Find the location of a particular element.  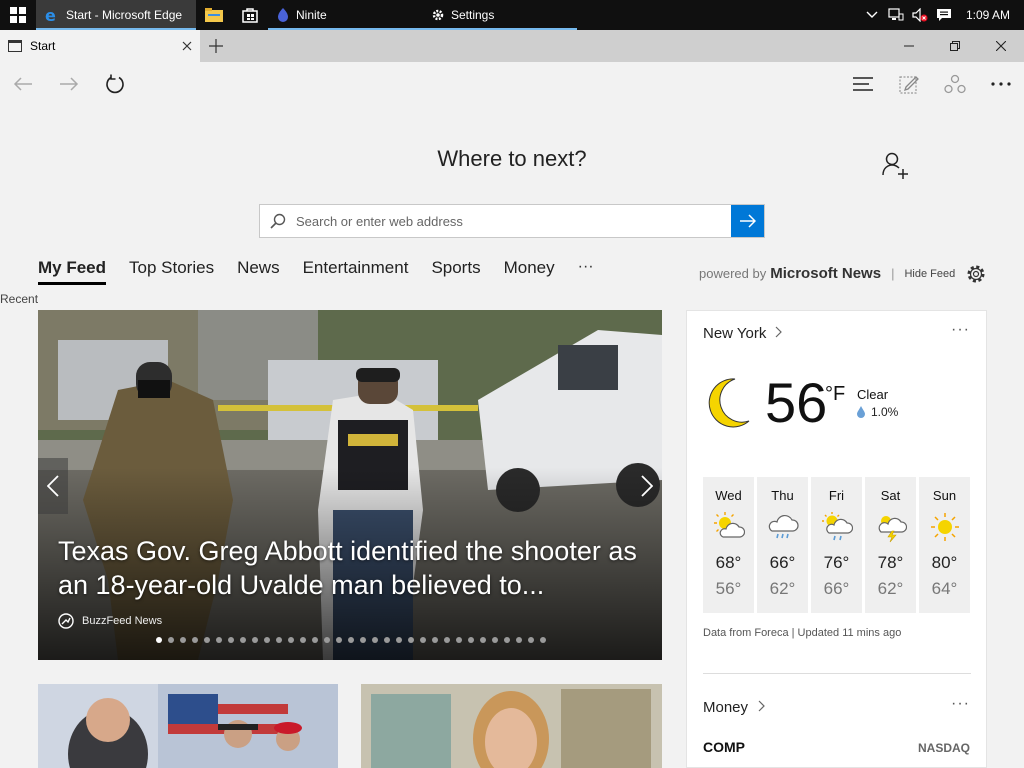

minimize-button is located at coordinates (909, 46).